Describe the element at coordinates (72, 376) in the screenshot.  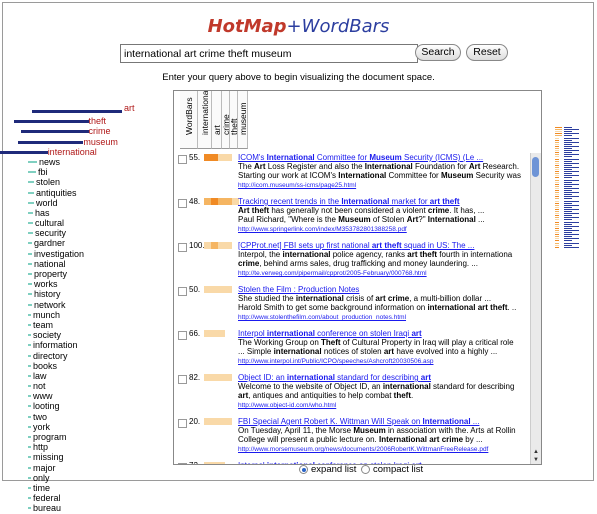
I see `wordbar-law: law` at that location.